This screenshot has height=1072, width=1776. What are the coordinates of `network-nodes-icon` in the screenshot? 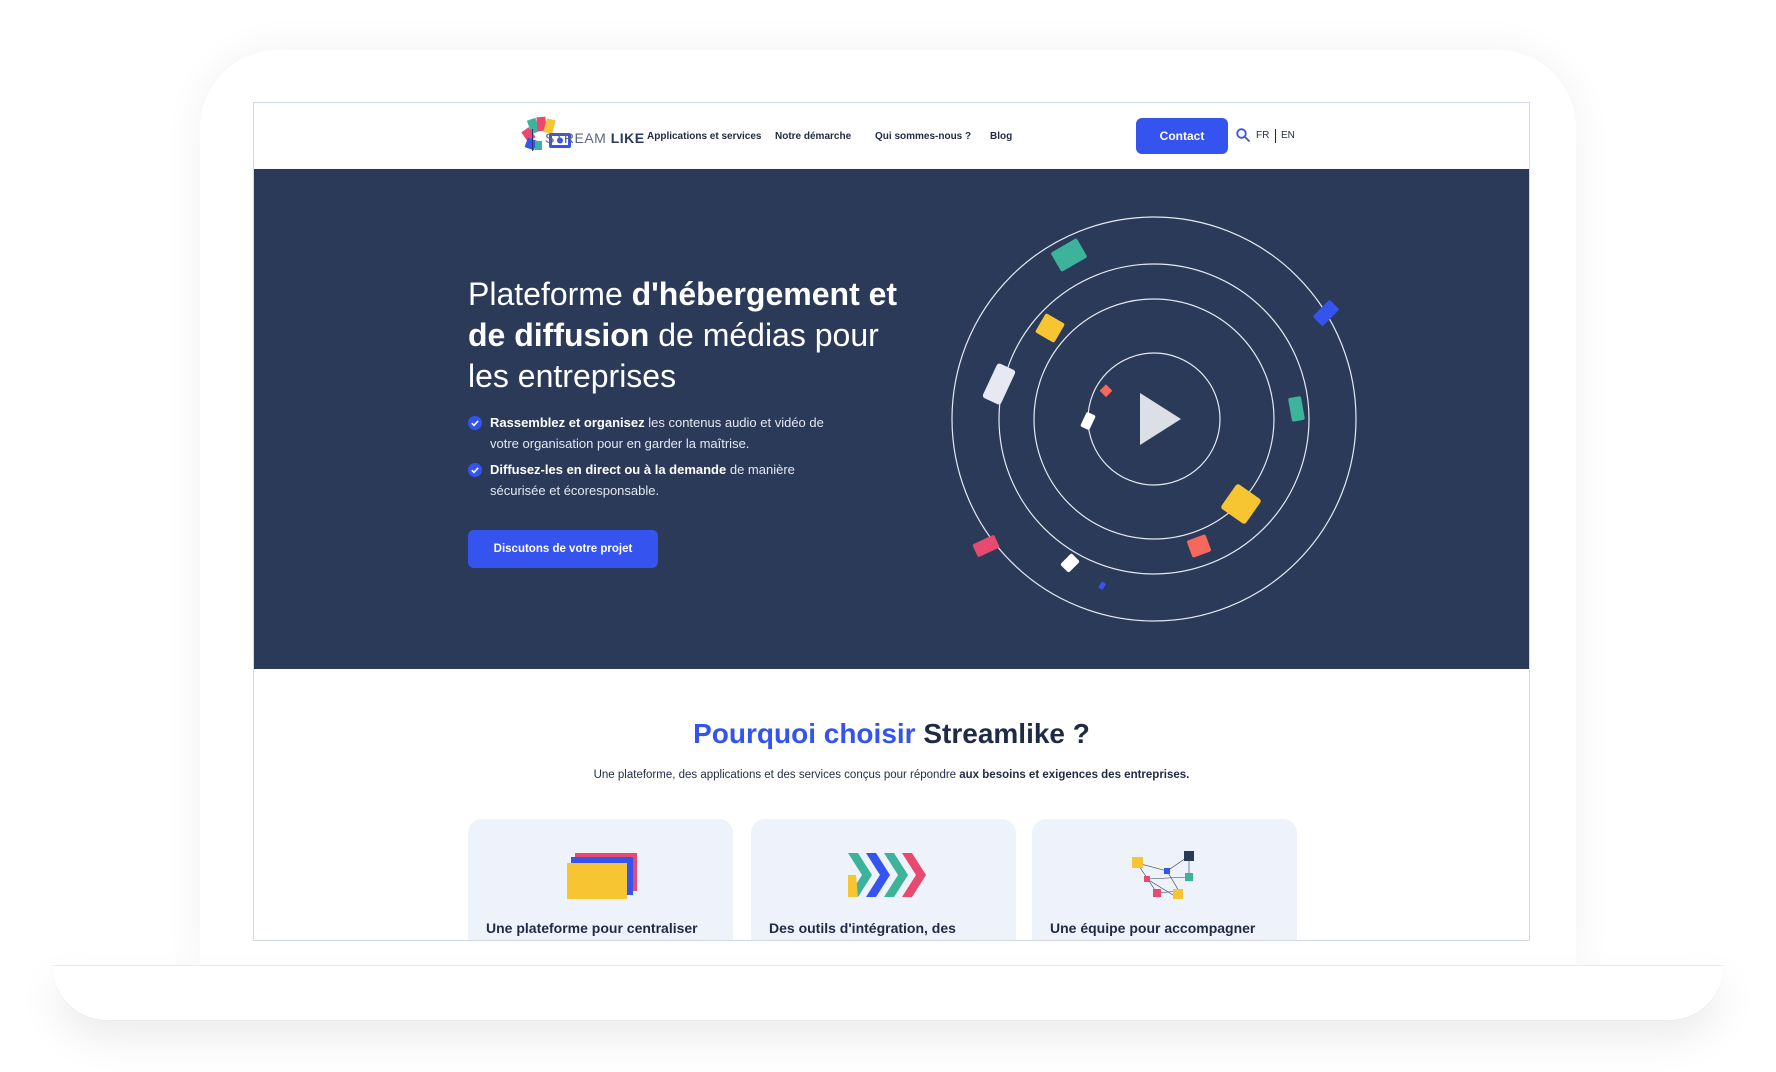 It's located at (1163, 875).